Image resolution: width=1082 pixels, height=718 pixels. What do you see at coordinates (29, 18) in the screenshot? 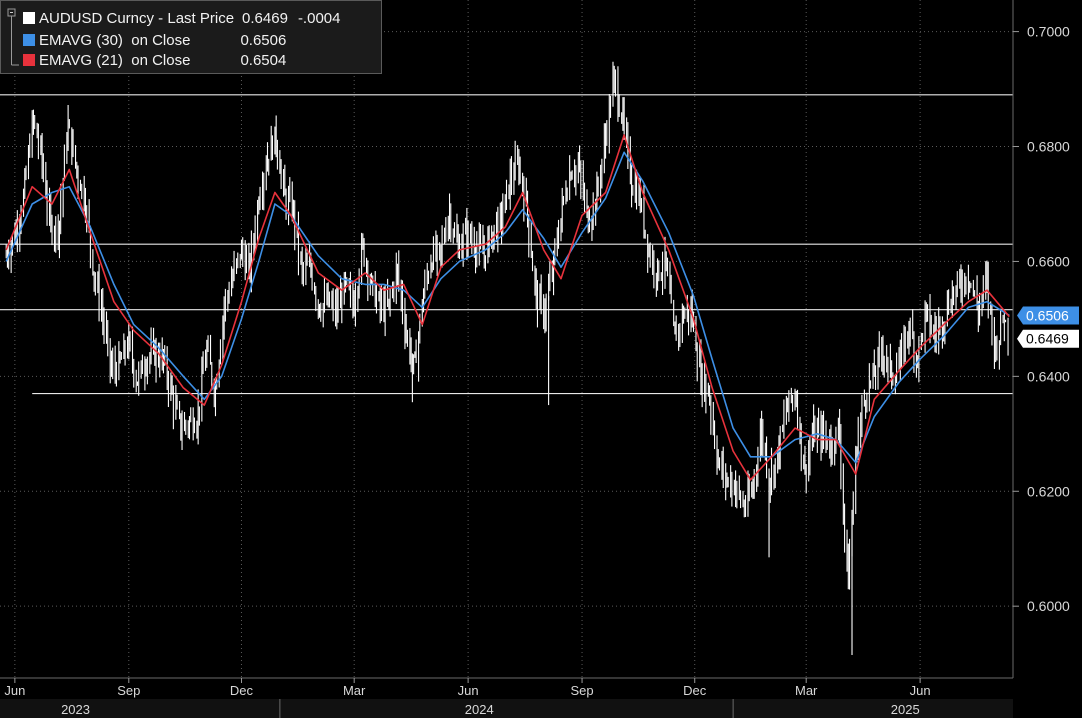
I see `price-swatch-icon` at bounding box center [29, 18].